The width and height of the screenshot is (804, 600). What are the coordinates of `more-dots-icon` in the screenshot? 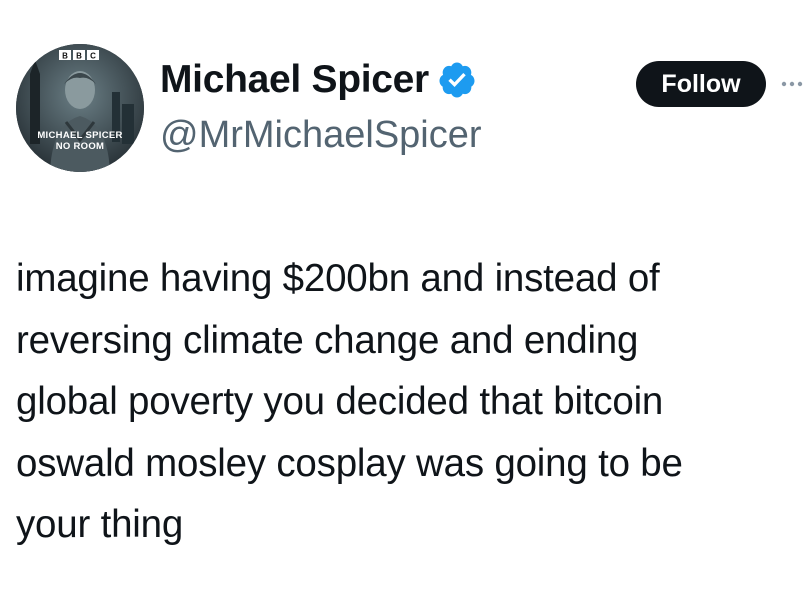 It's located at (792, 84).